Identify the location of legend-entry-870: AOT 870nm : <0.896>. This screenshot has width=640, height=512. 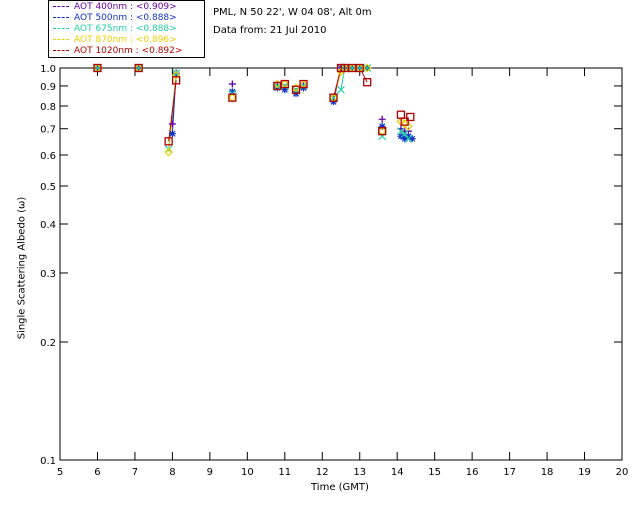
(115, 40).